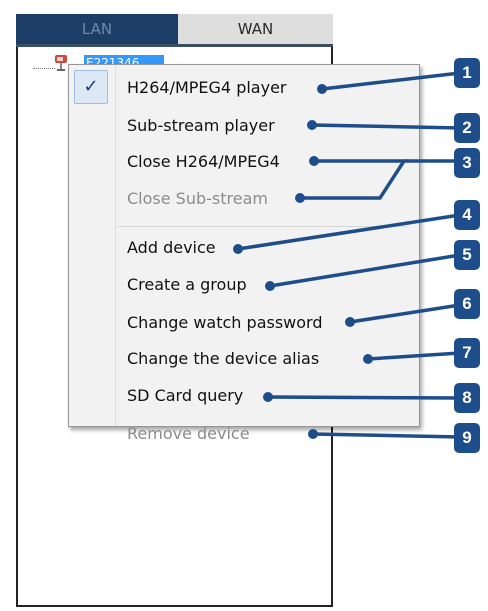  I want to click on callout-badge-7: 7, so click(467, 353).